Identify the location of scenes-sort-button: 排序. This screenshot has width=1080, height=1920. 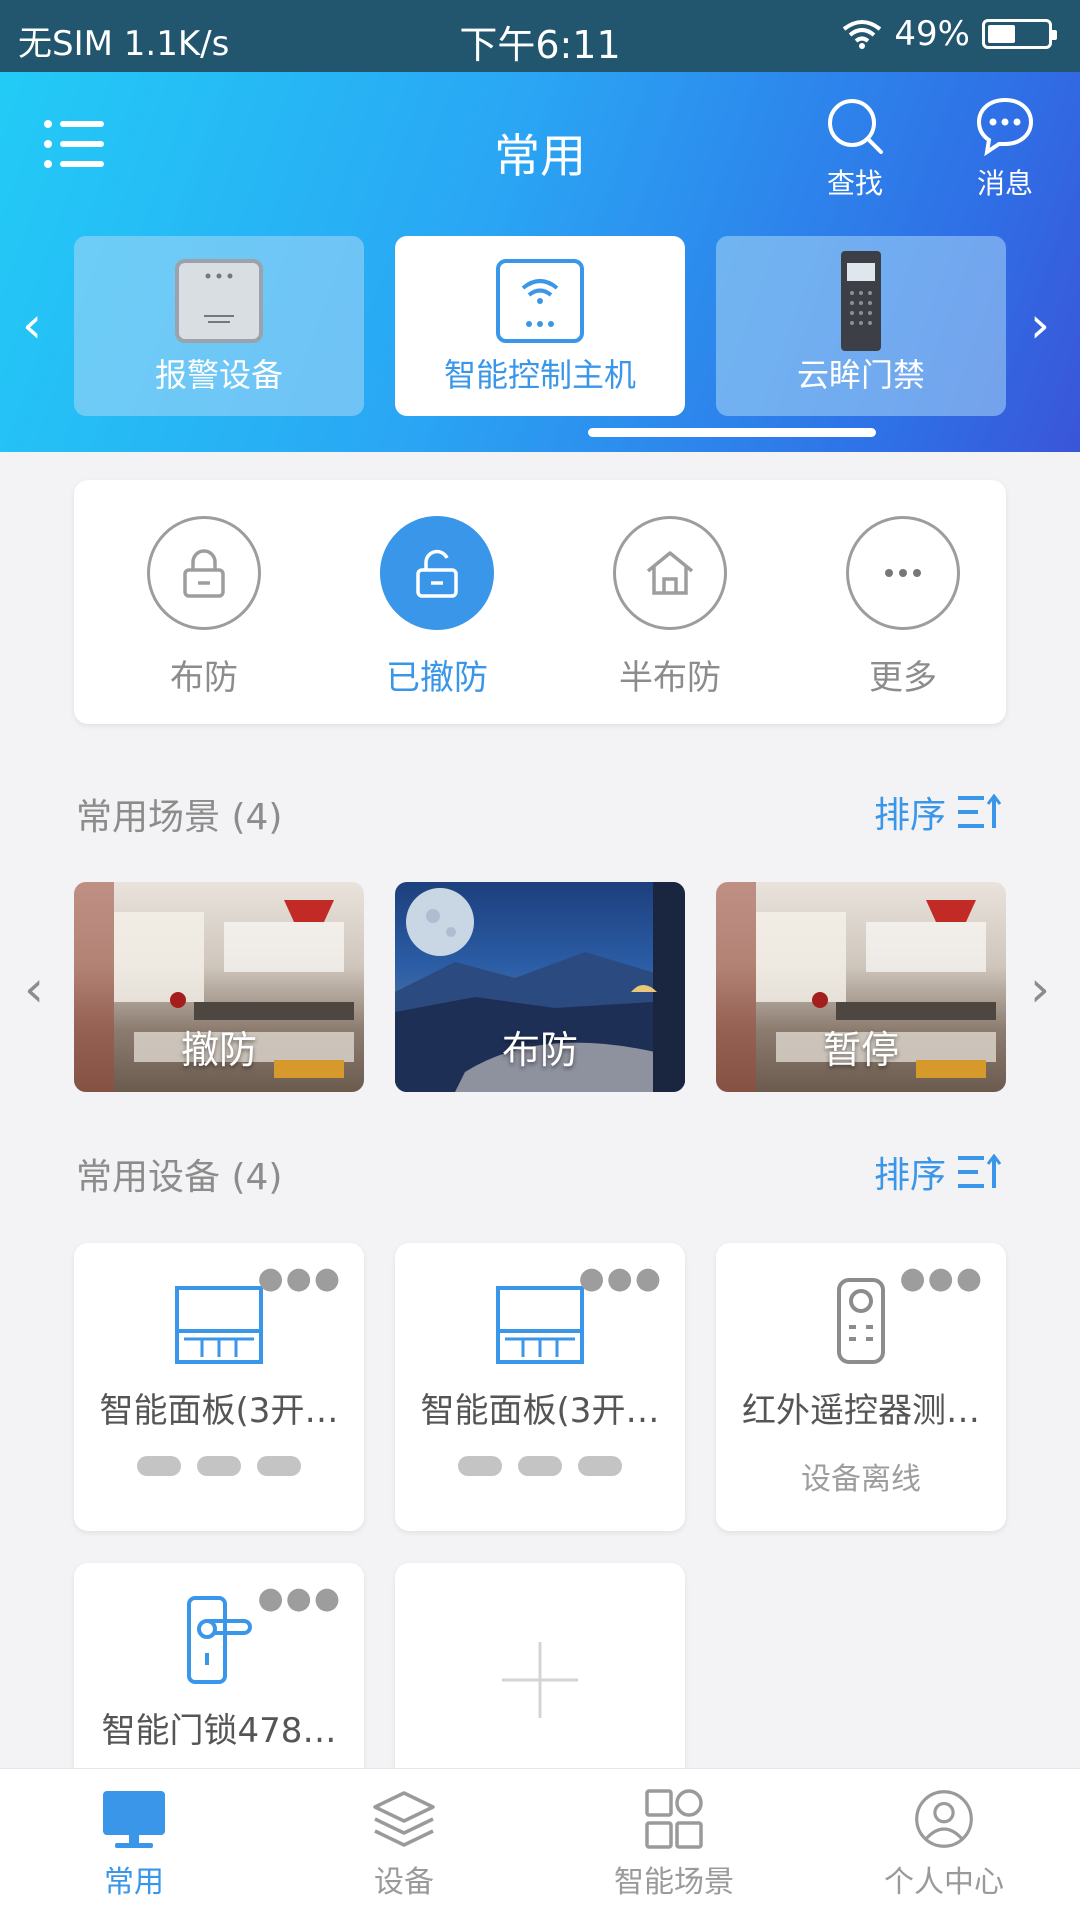
(938, 812).